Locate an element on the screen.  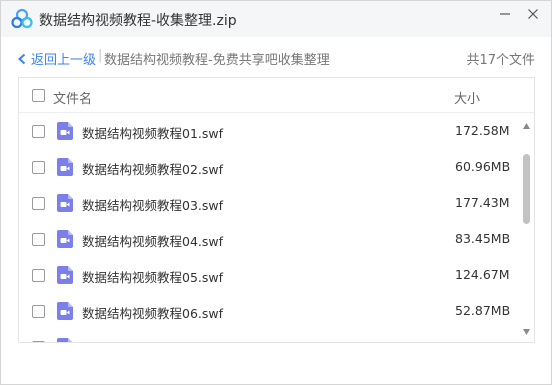
back-button: 返回上一级 is located at coordinates (56, 58).